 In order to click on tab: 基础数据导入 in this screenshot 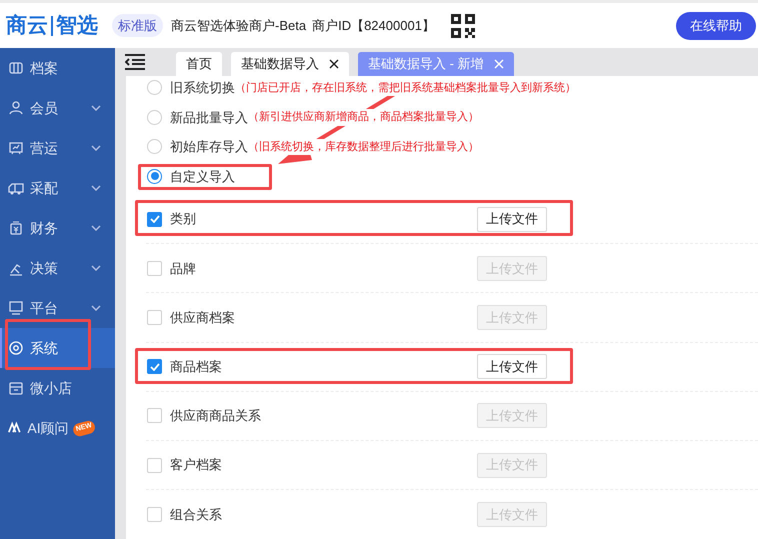, I will do `click(290, 64)`.